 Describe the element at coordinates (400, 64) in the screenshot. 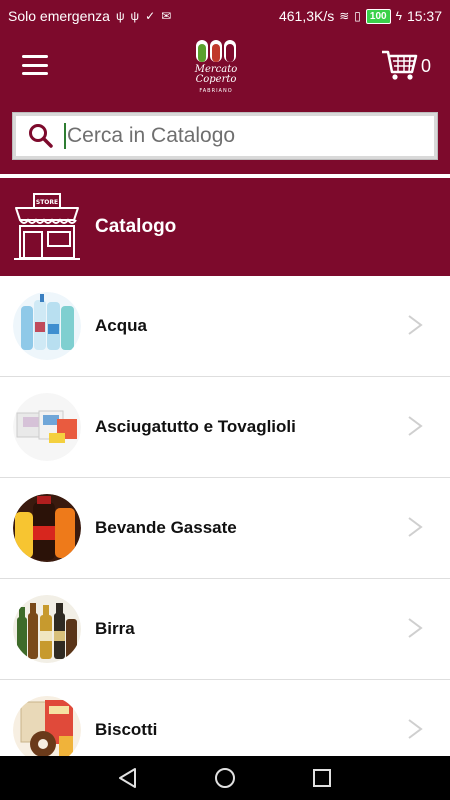

I see `cart-icon` at that location.